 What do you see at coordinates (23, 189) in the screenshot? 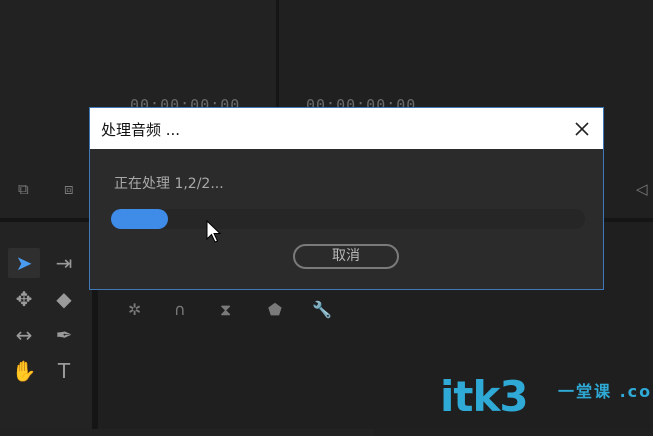
I see `insert-clip-icon: ⧉` at bounding box center [23, 189].